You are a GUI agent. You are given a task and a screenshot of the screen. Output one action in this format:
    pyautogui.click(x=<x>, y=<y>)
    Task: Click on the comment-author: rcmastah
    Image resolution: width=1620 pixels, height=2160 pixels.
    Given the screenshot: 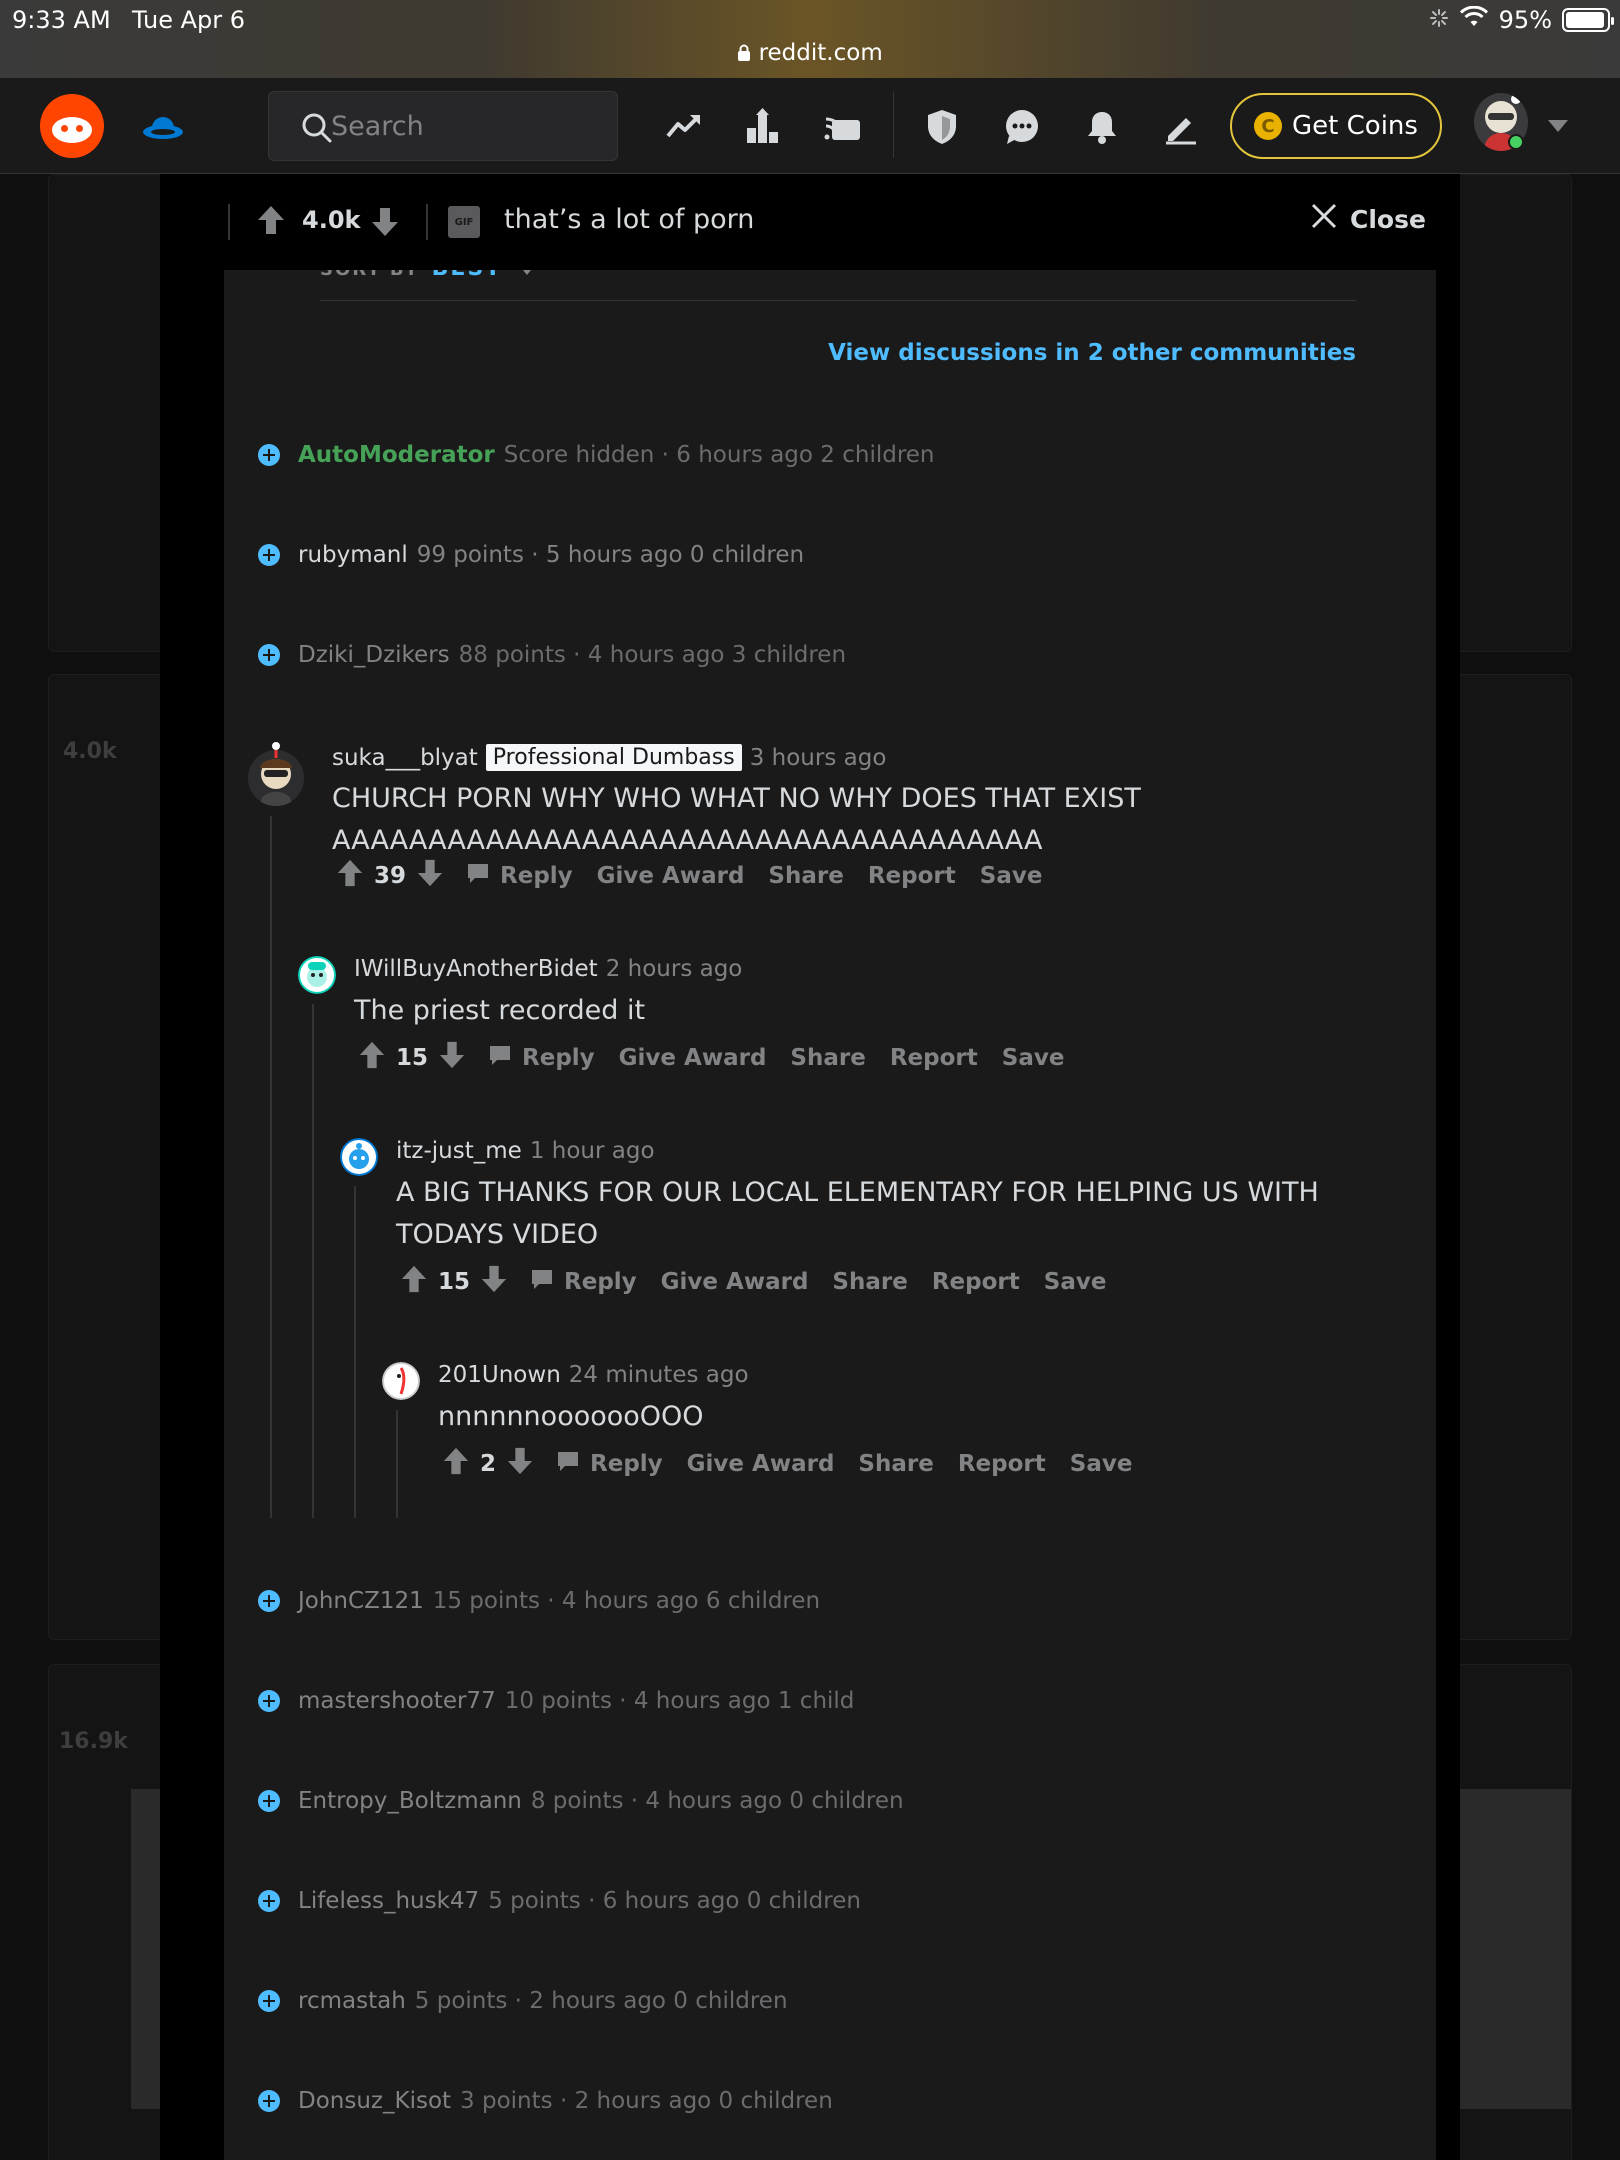 What is the action you would take?
    pyautogui.click(x=352, y=2001)
    